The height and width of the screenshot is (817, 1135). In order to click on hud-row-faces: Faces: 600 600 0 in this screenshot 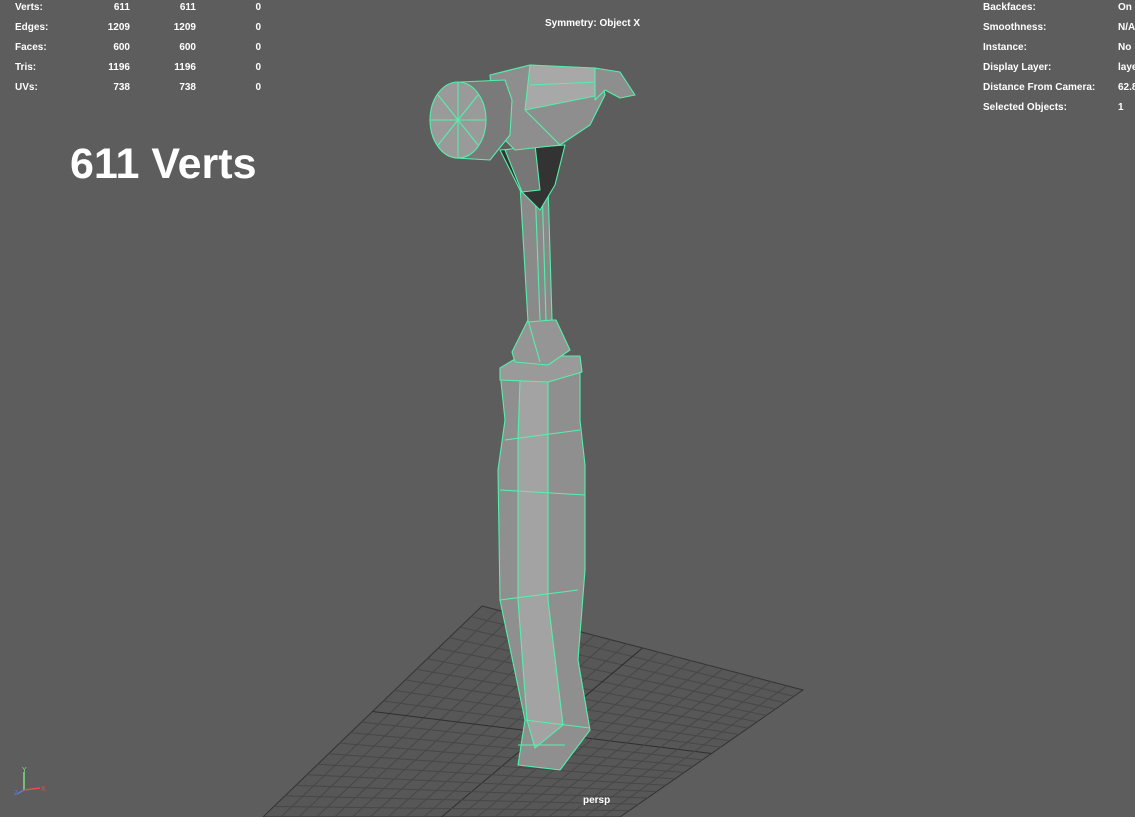, I will do `click(145, 48)`.